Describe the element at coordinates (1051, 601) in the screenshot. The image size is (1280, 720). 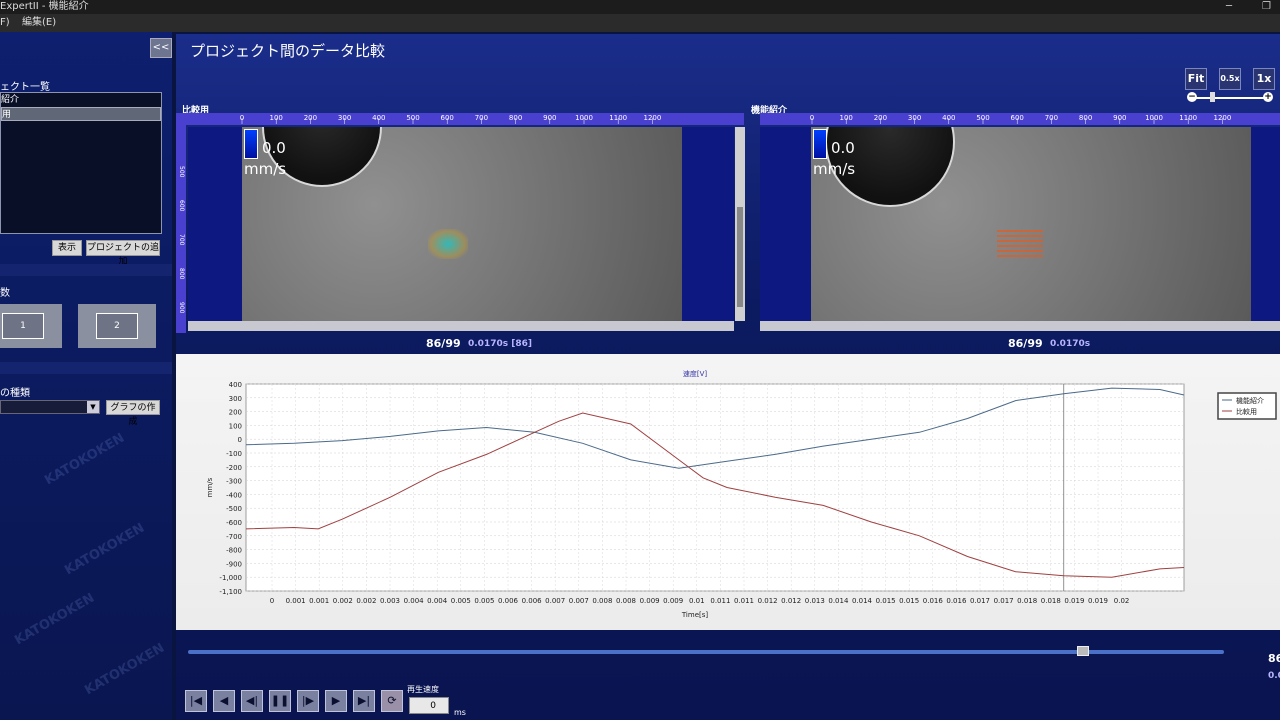
I see `x-tick-label: 0.018` at that location.